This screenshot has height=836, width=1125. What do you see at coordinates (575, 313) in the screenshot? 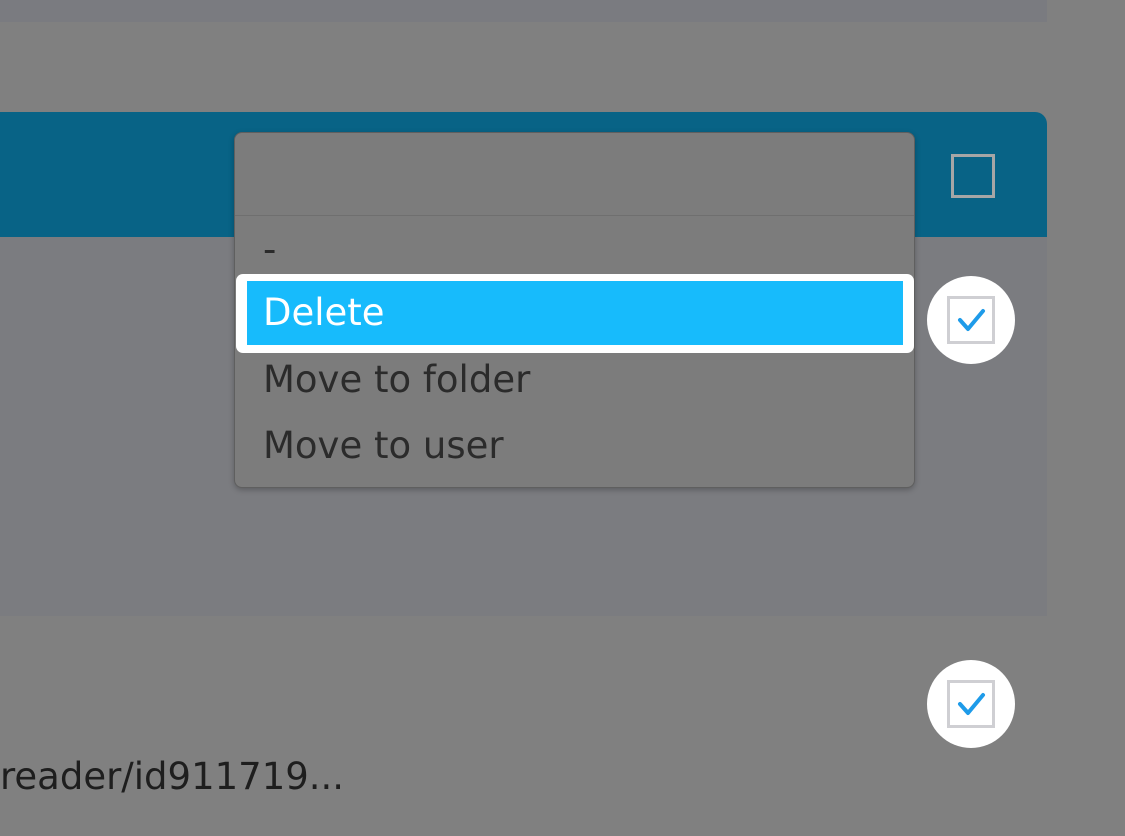
I see `dropdown-option-delete: Delete` at bounding box center [575, 313].